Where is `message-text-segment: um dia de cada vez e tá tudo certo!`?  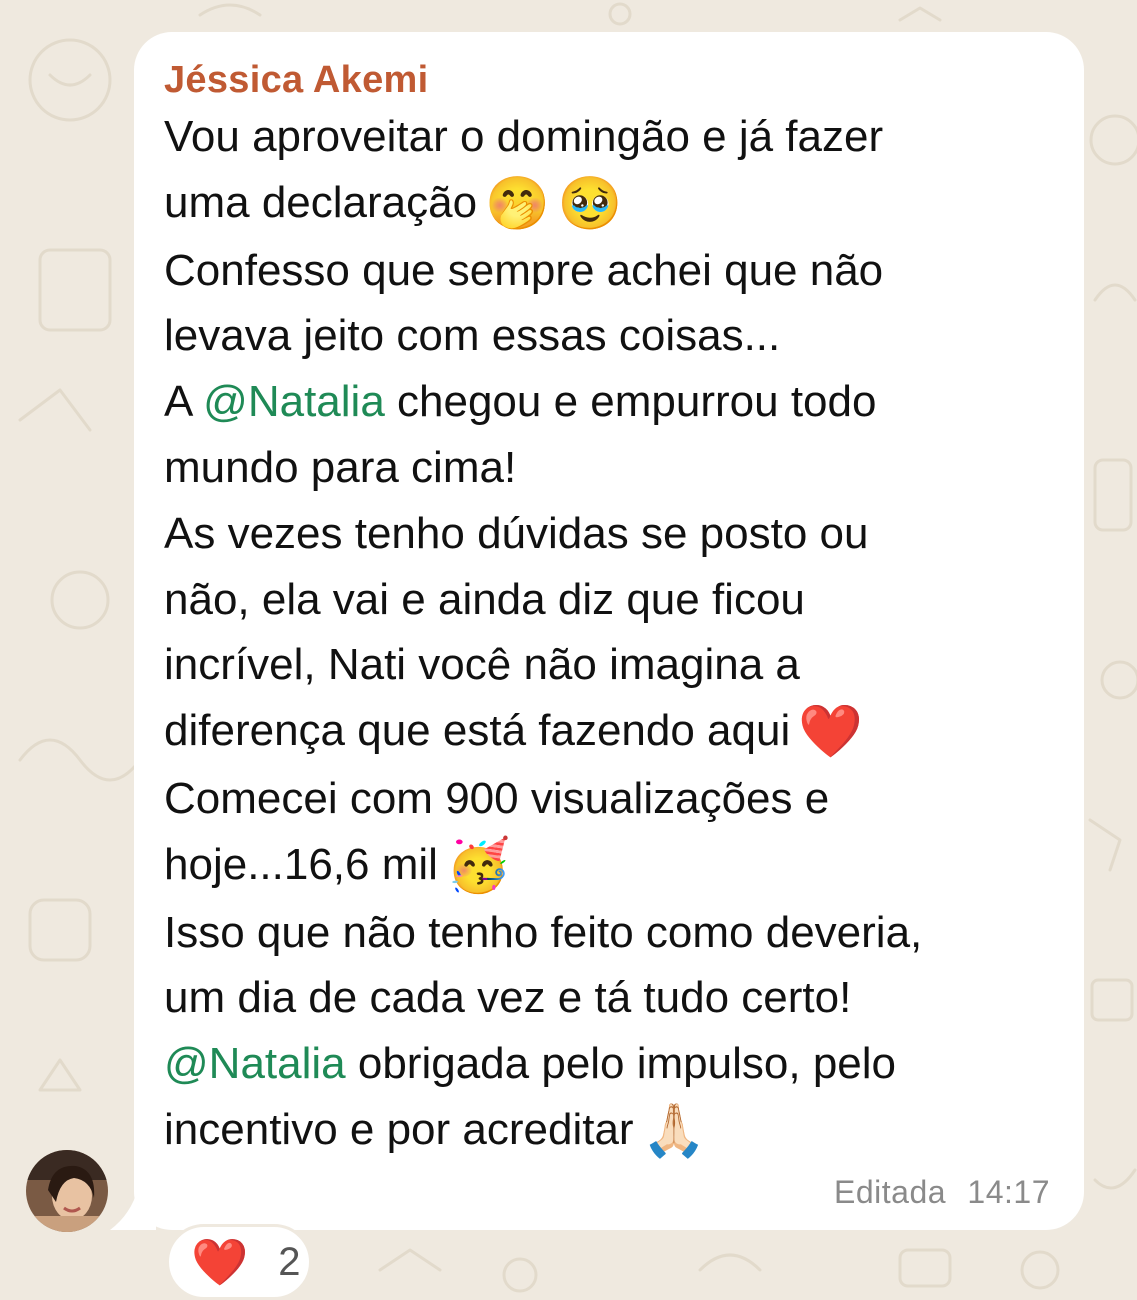 message-text-segment: um dia de cada vez e tá tudo certo! is located at coordinates (508, 998).